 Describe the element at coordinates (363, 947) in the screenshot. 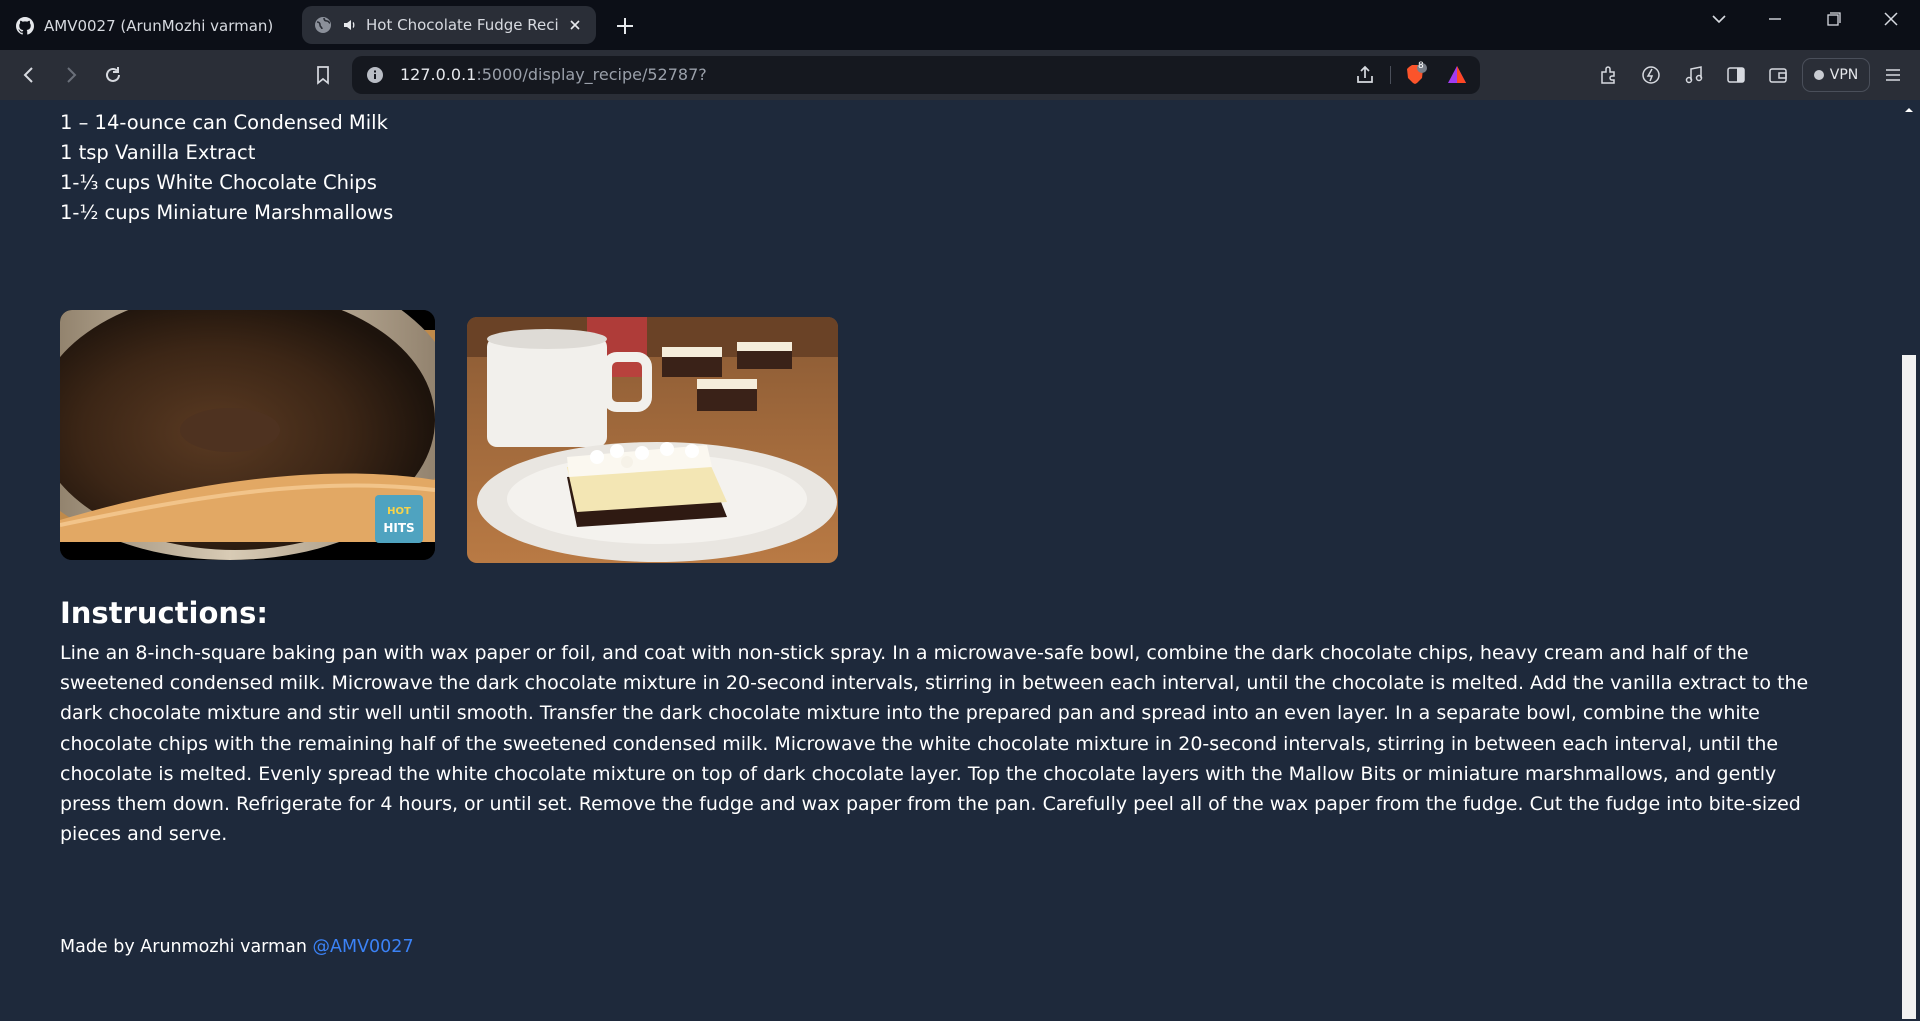

I see `author-link: @AMV0027` at that location.